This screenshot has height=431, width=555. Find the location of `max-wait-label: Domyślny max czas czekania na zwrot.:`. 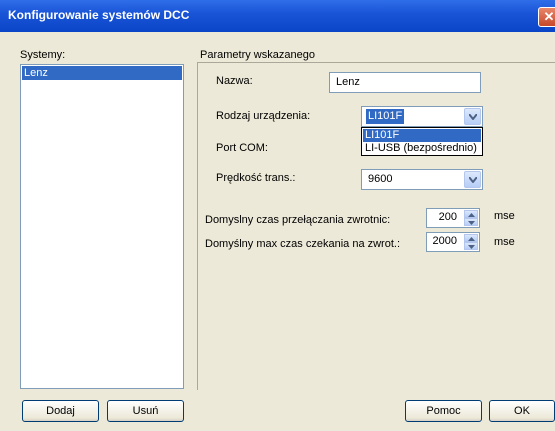

max-wait-label: Domyślny max czas czekania na zwrot.: is located at coordinates (303, 244).